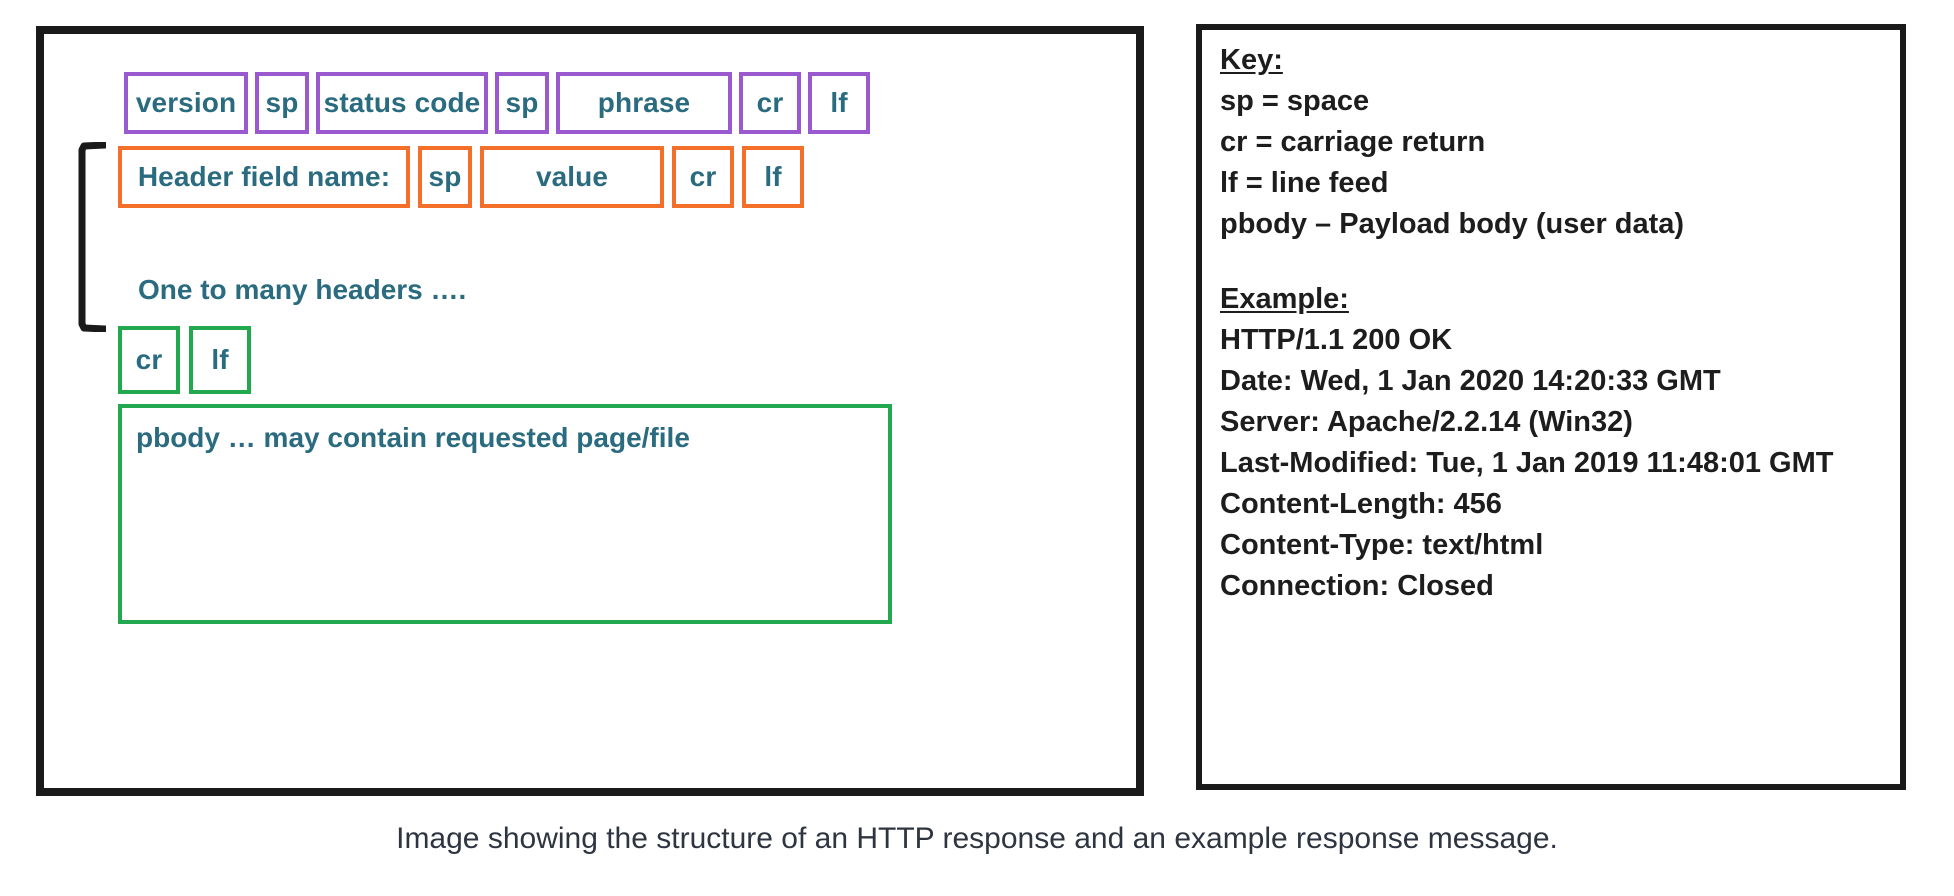 The height and width of the screenshot is (896, 1954). Describe the element at coordinates (1295, 101) in the screenshot. I see `key-line-sp: sp = space` at that location.